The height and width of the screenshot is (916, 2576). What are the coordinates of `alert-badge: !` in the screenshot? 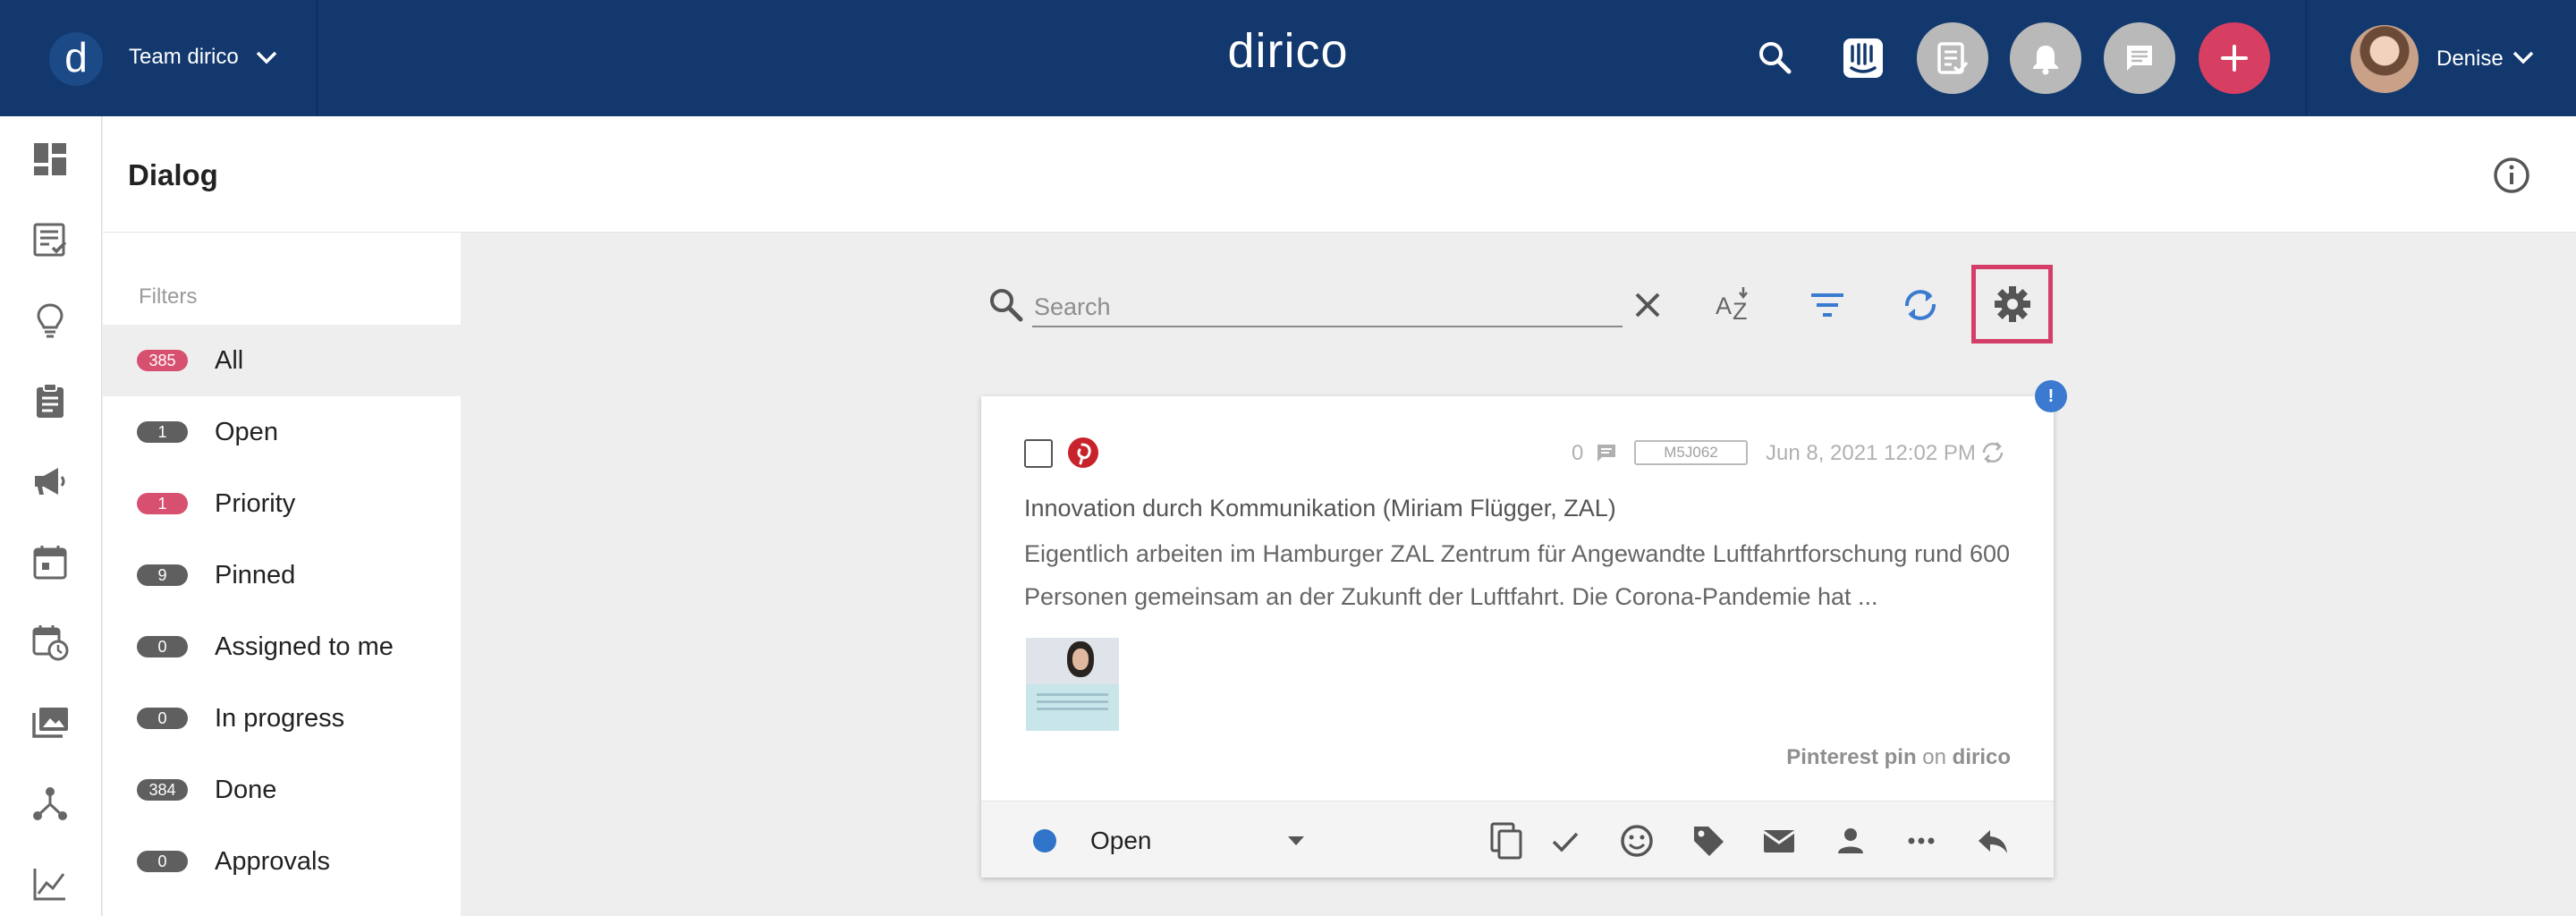 It's located at (2051, 396).